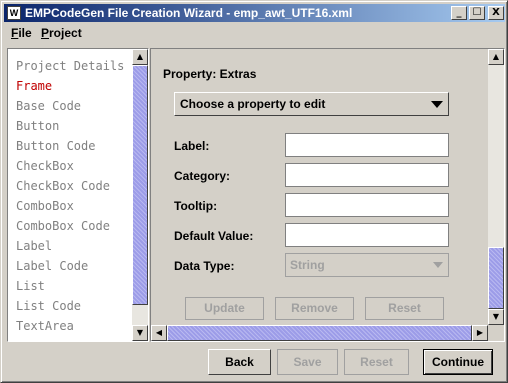 This screenshot has height=383, width=508. Describe the element at coordinates (55, 146) in the screenshot. I see `nav-item-button-code: Button Code` at that location.